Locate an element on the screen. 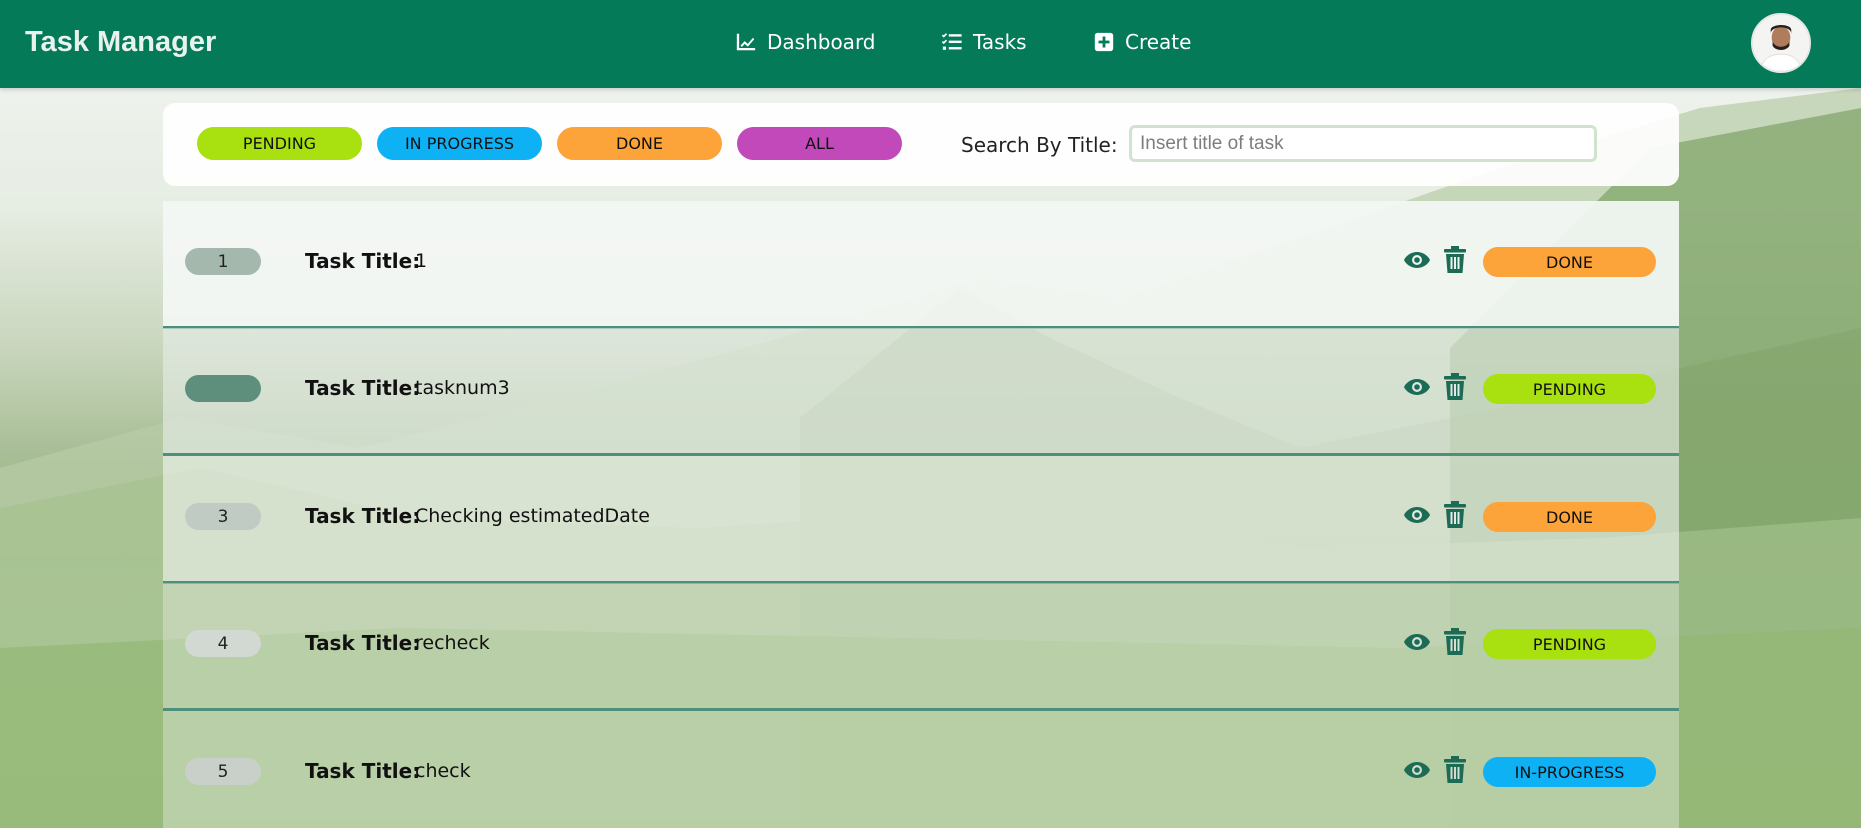  search-label: Search By Title: is located at coordinates (1039, 145).